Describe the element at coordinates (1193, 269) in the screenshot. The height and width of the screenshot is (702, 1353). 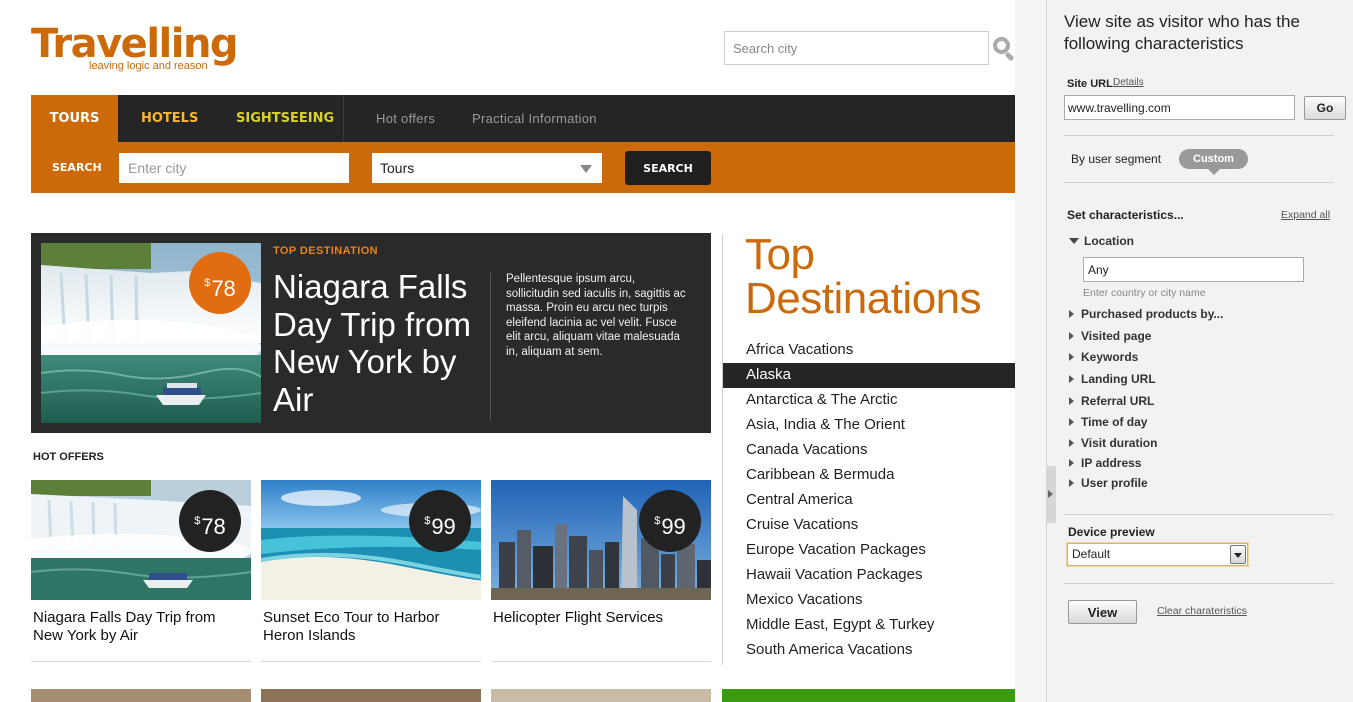
I see `location-input` at that location.